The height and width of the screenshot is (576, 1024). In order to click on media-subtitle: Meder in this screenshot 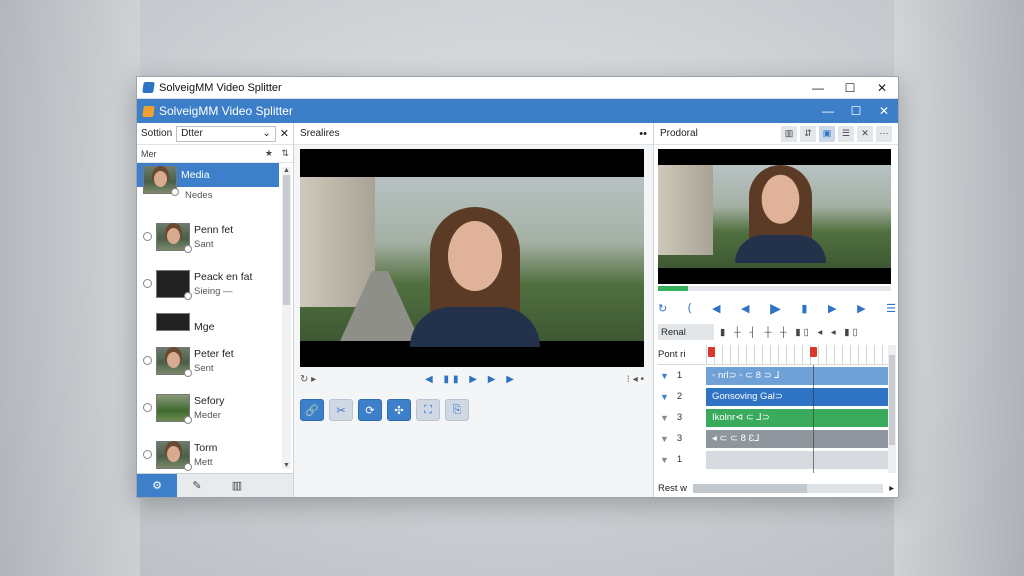, I will do `click(207, 415)`.